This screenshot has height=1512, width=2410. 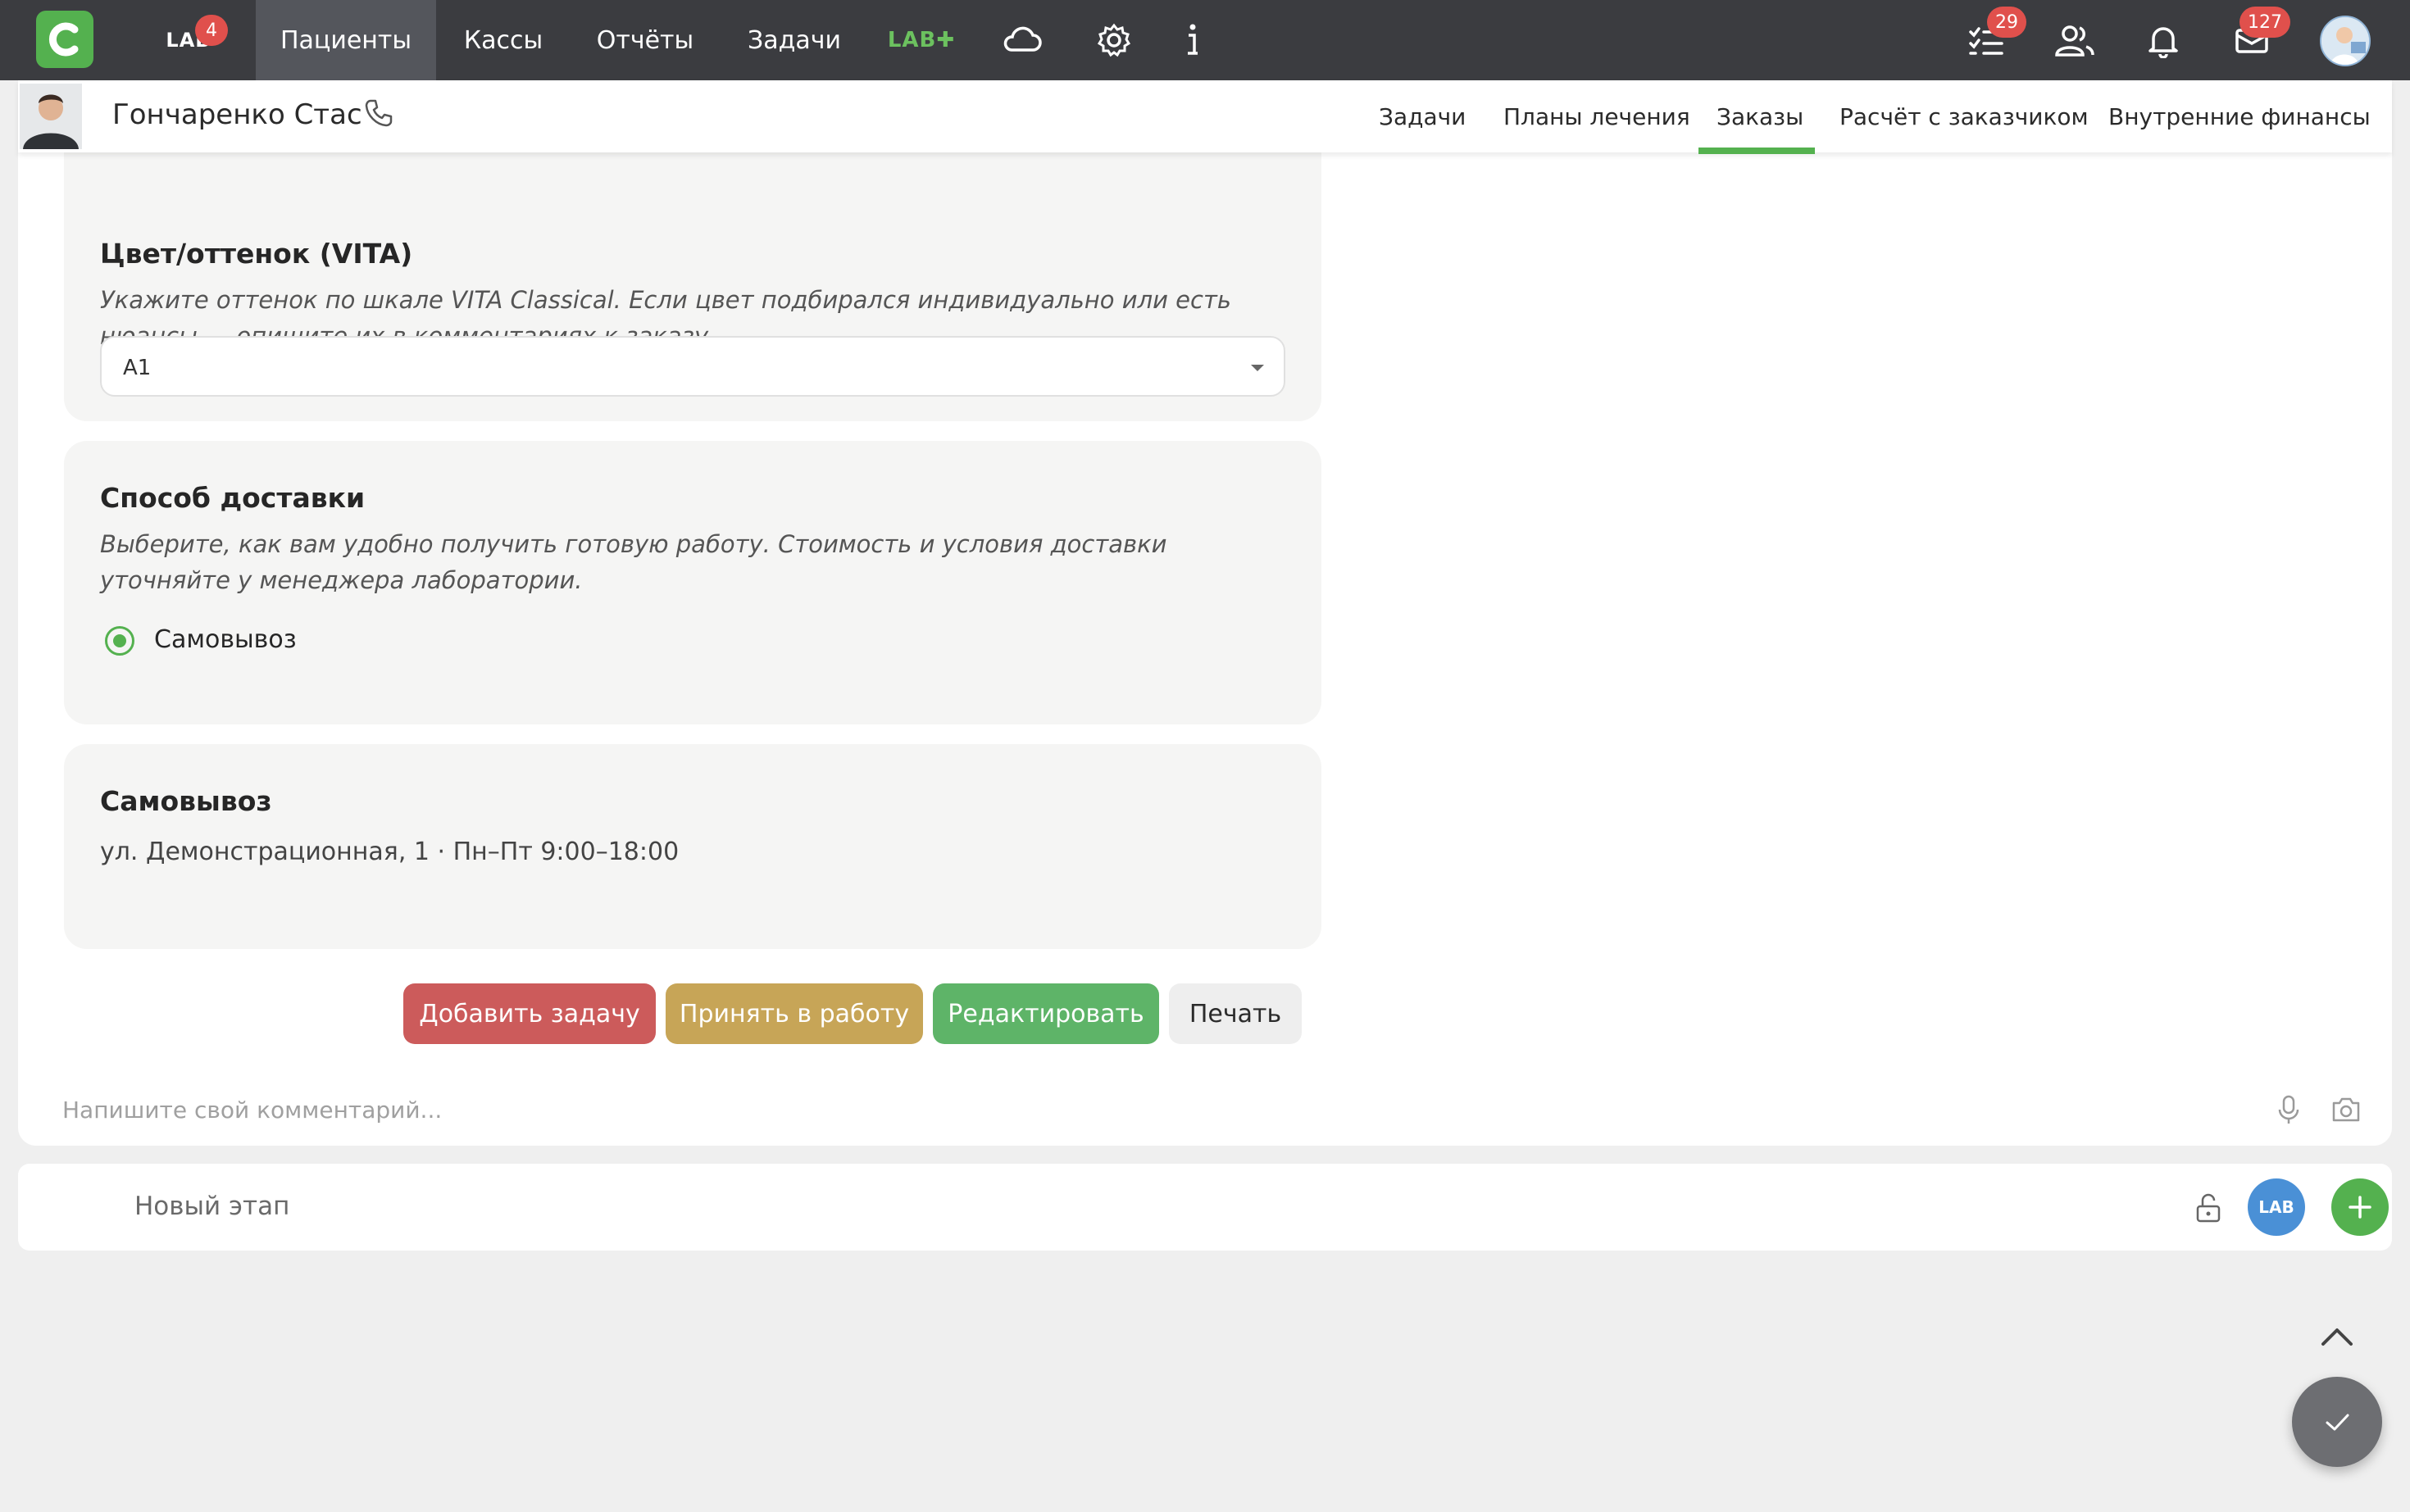 I want to click on nav-patients: Пациенты, so click(x=346, y=40).